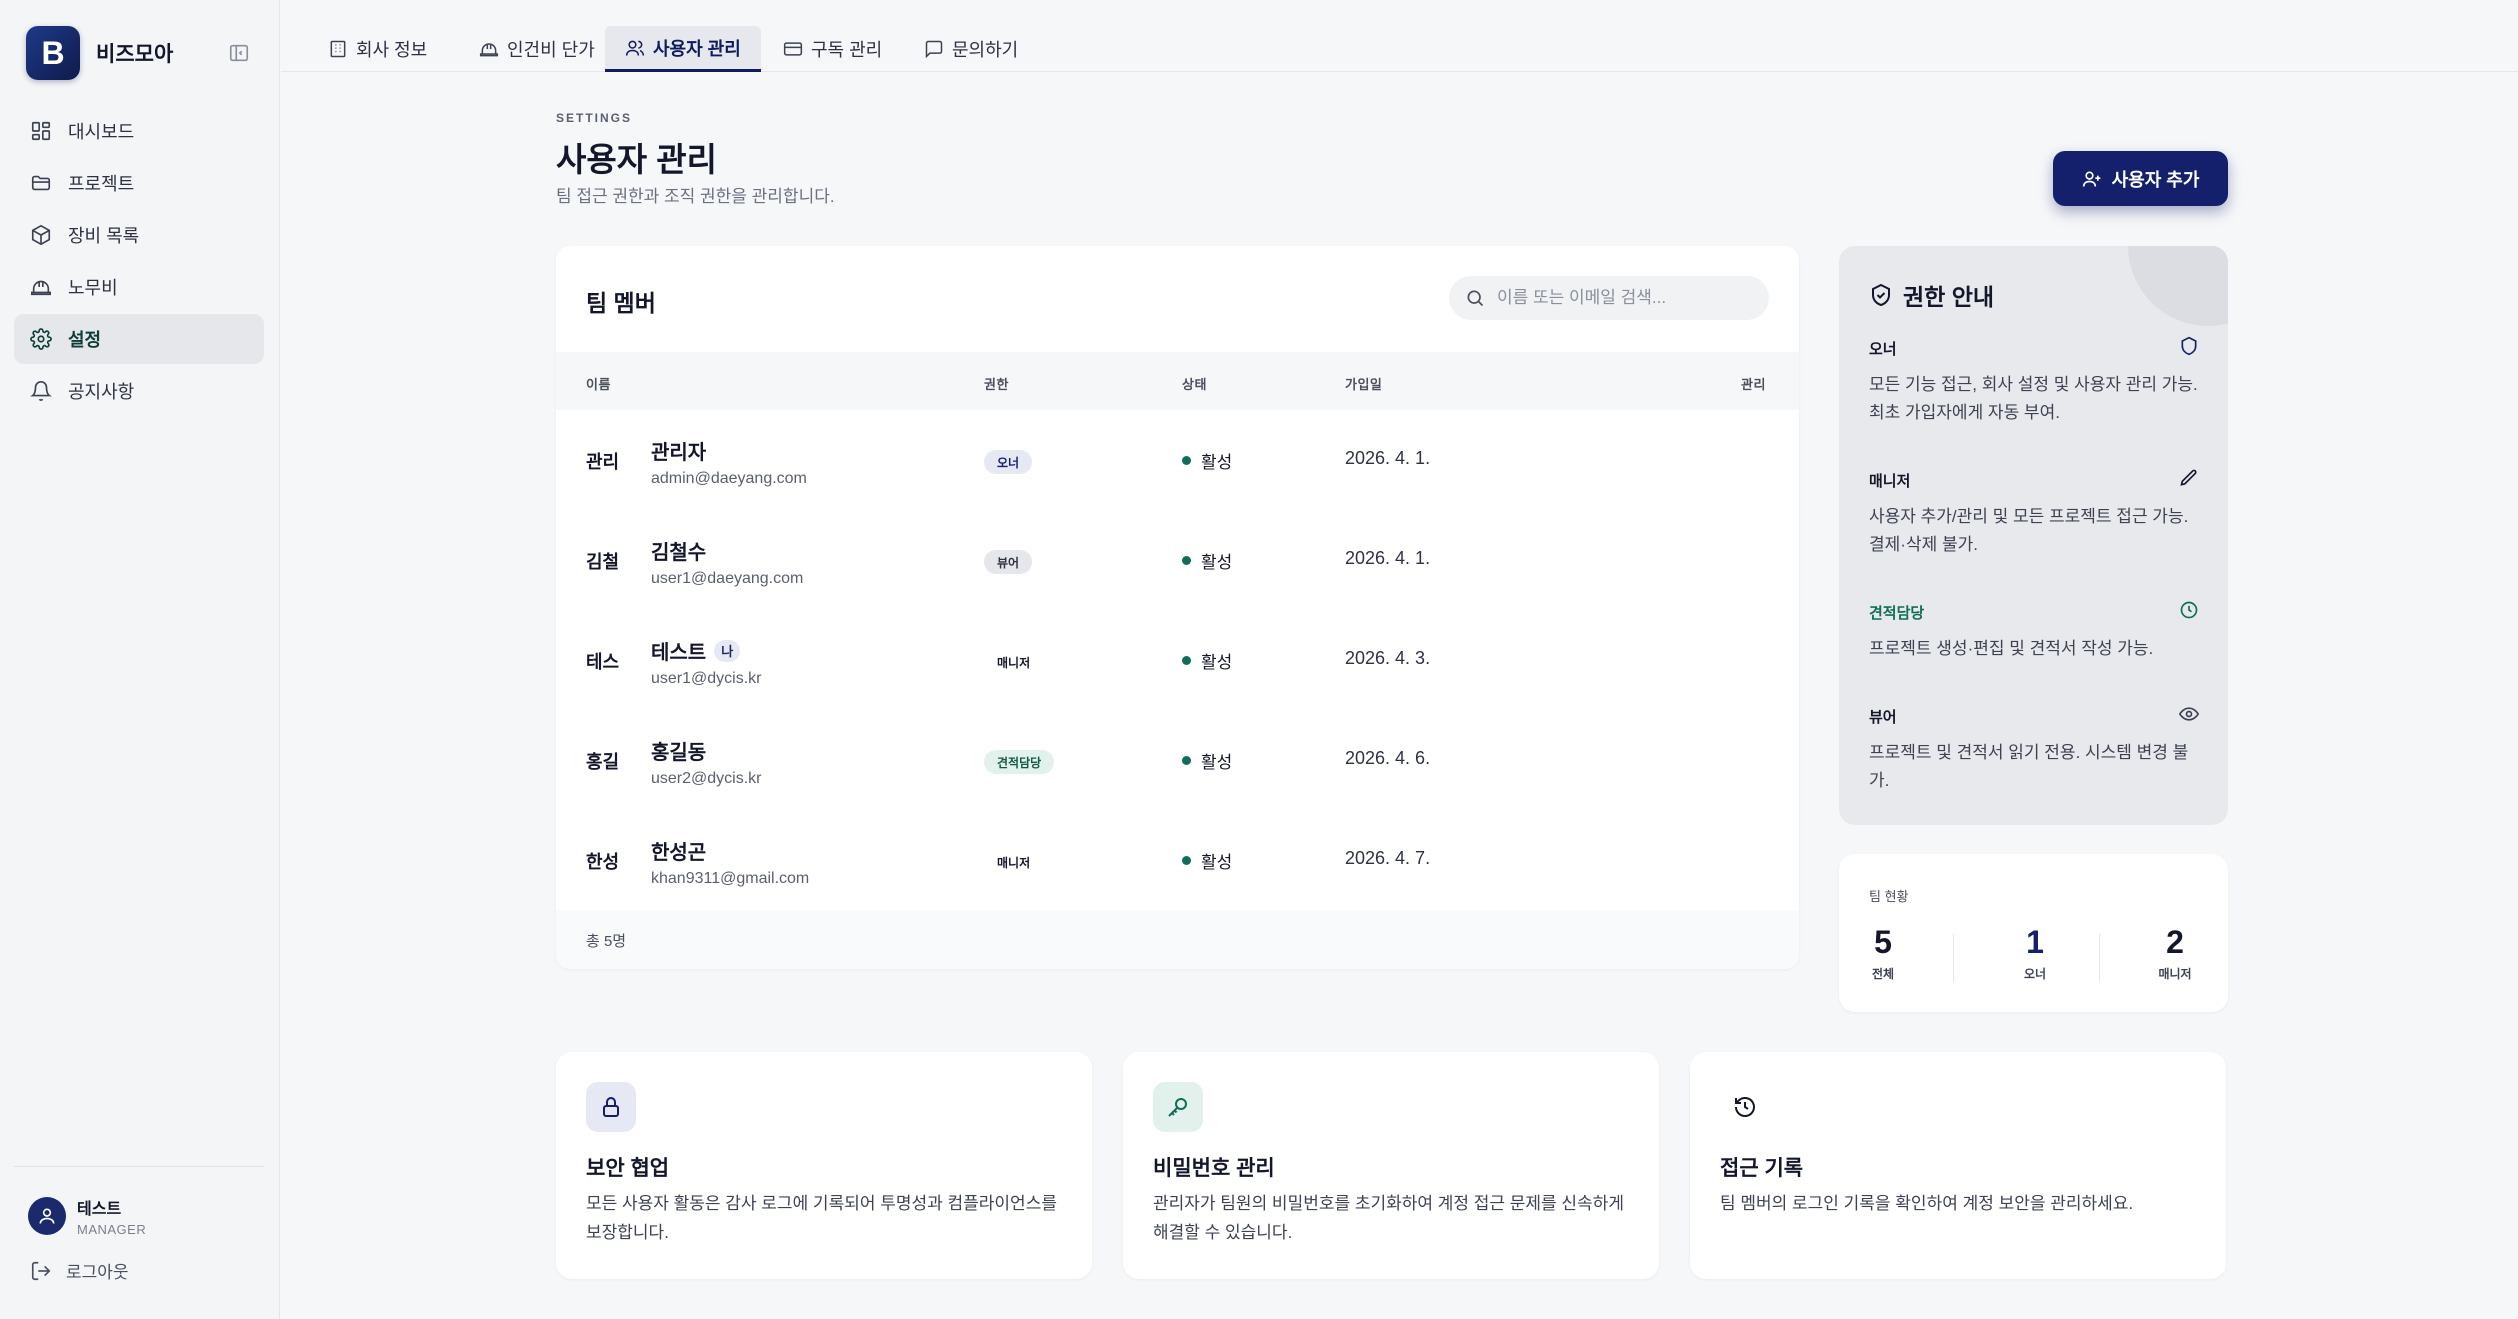  What do you see at coordinates (1177, 381) in the screenshot?
I see `table-header: 이름 권한 상태 가입일 관리` at bounding box center [1177, 381].